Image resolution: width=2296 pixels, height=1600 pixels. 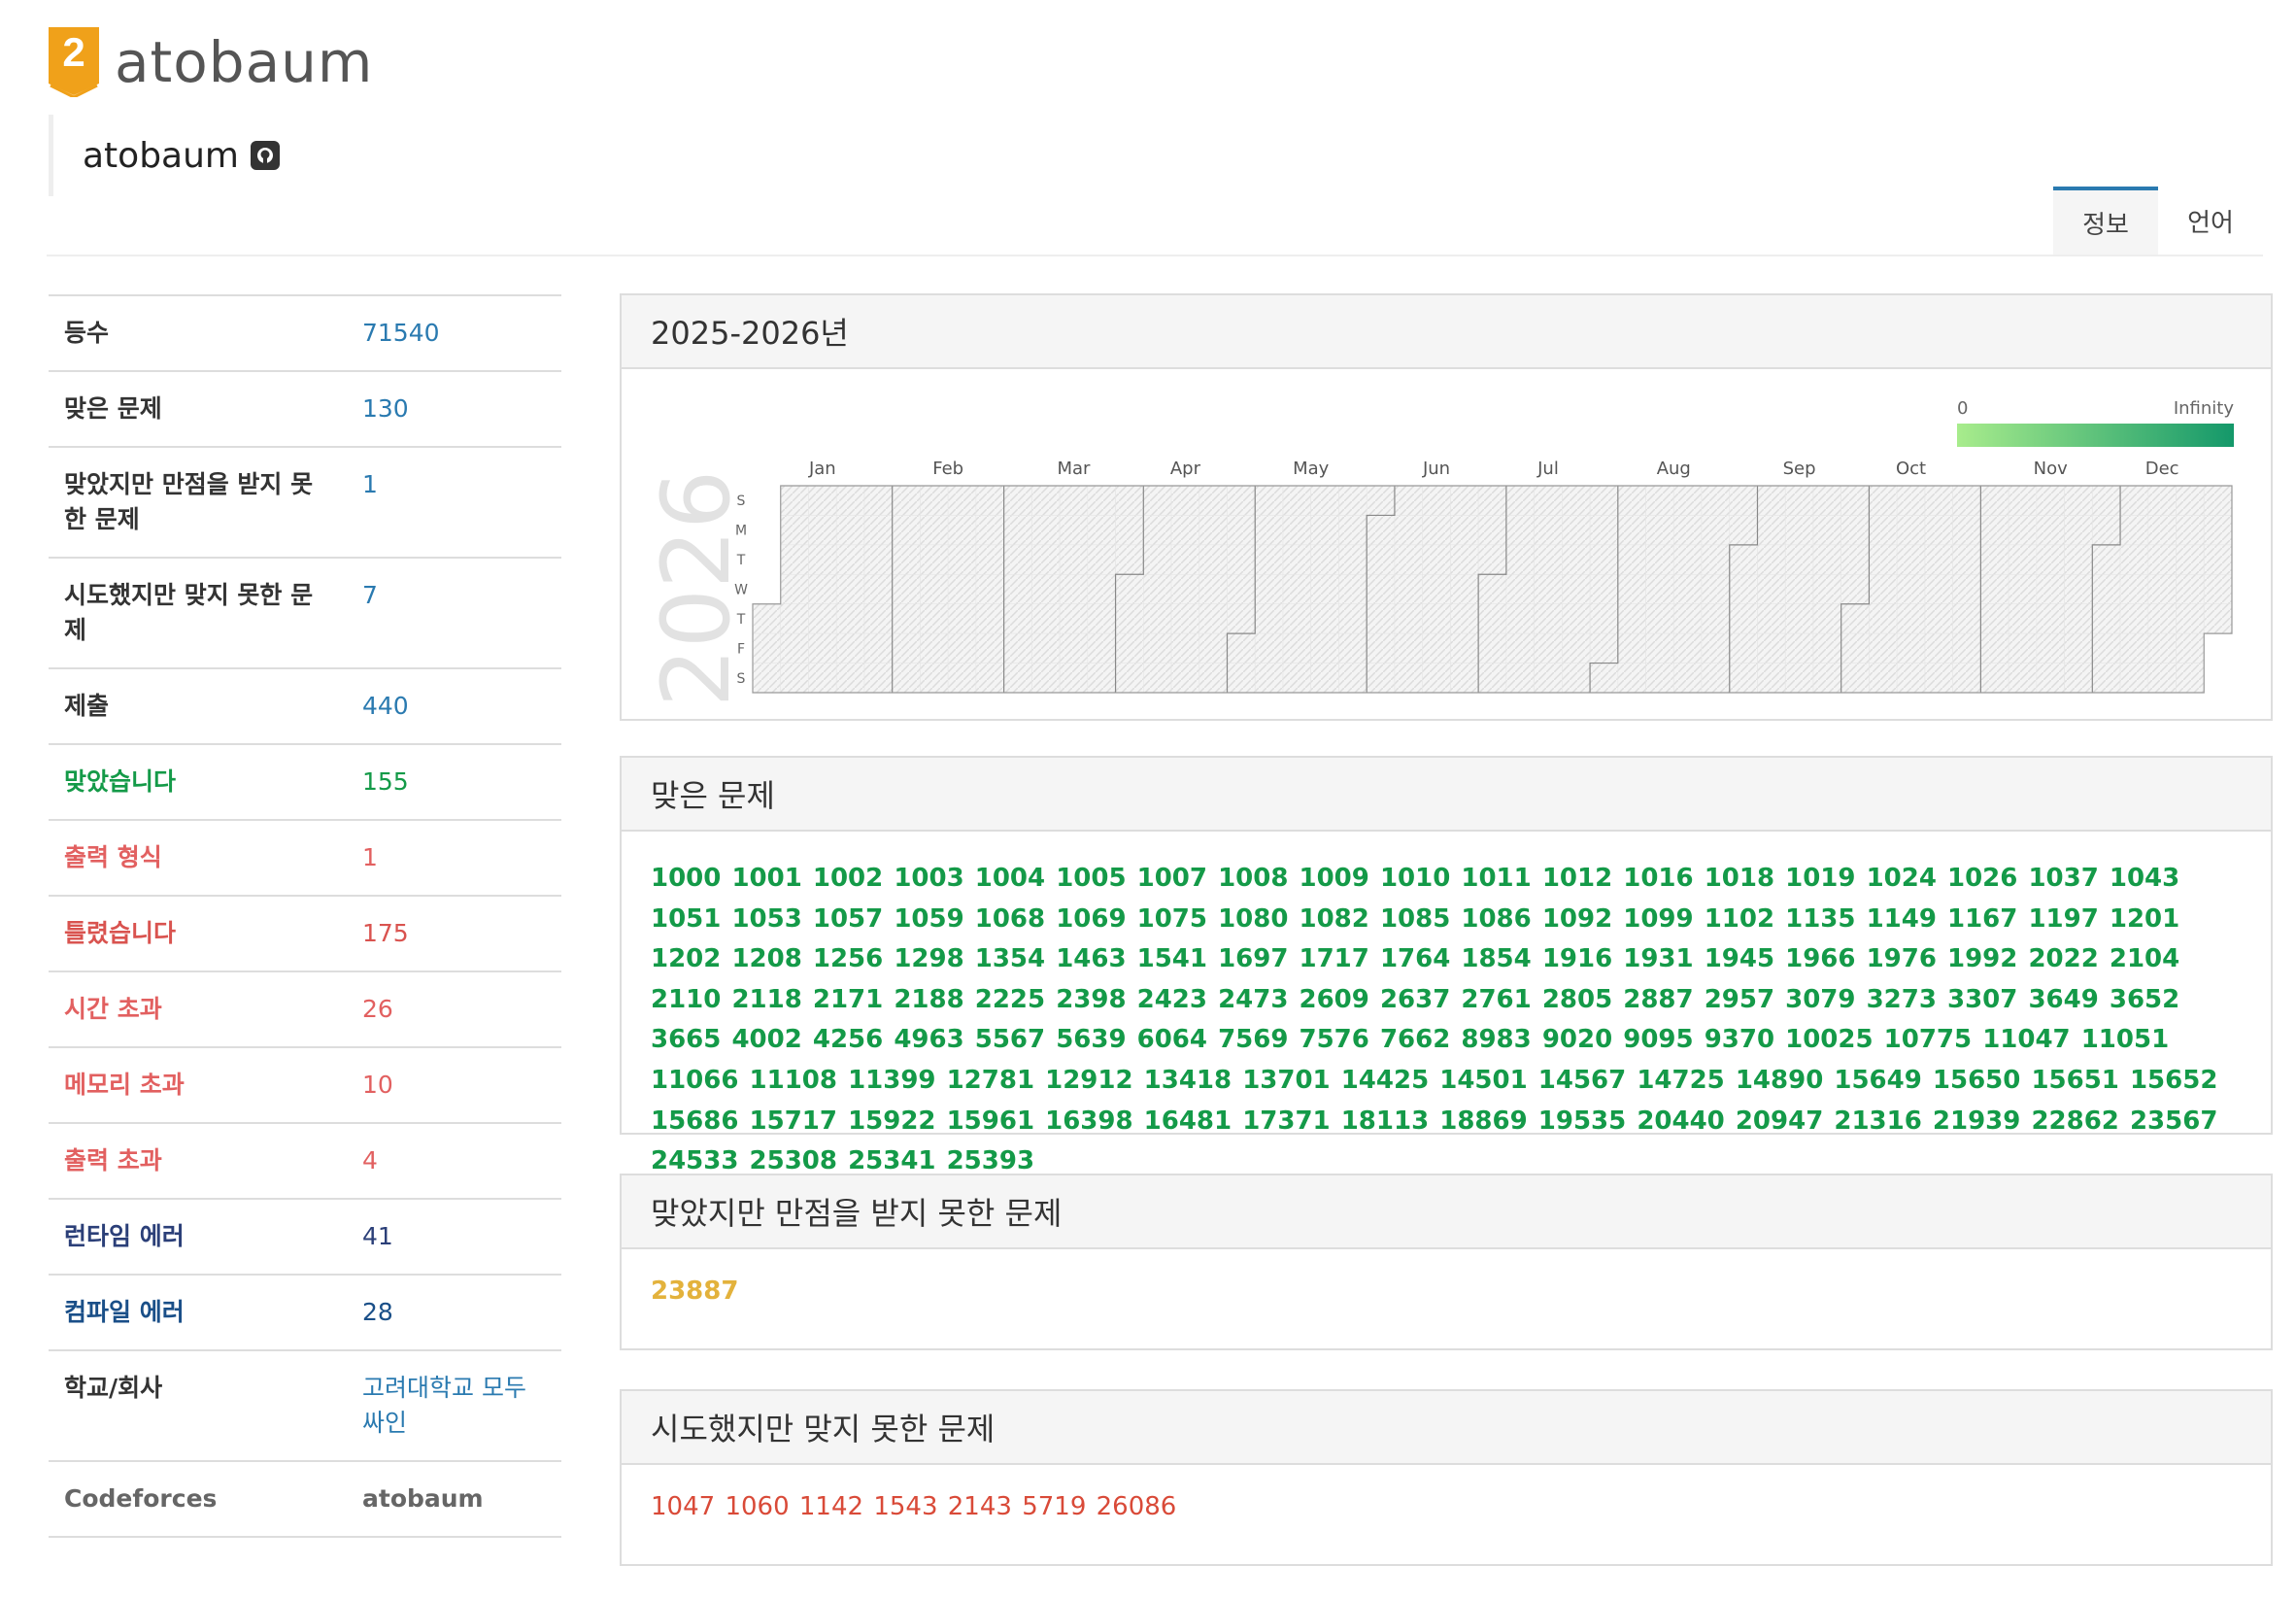 I want to click on solved-problem-link: 11047, so click(x=2026, y=1039).